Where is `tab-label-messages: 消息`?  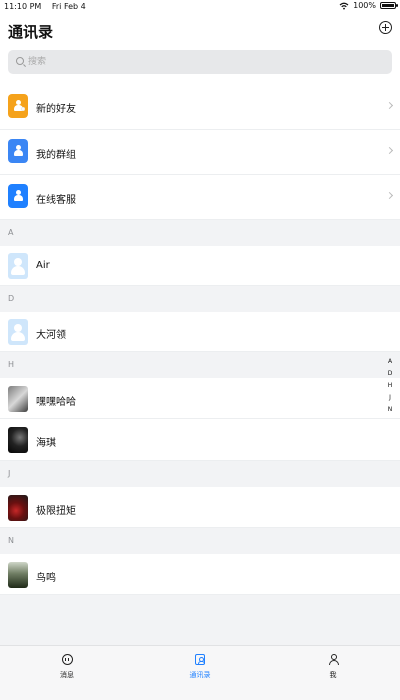
tab-label-messages: 消息 is located at coordinates (67, 675).